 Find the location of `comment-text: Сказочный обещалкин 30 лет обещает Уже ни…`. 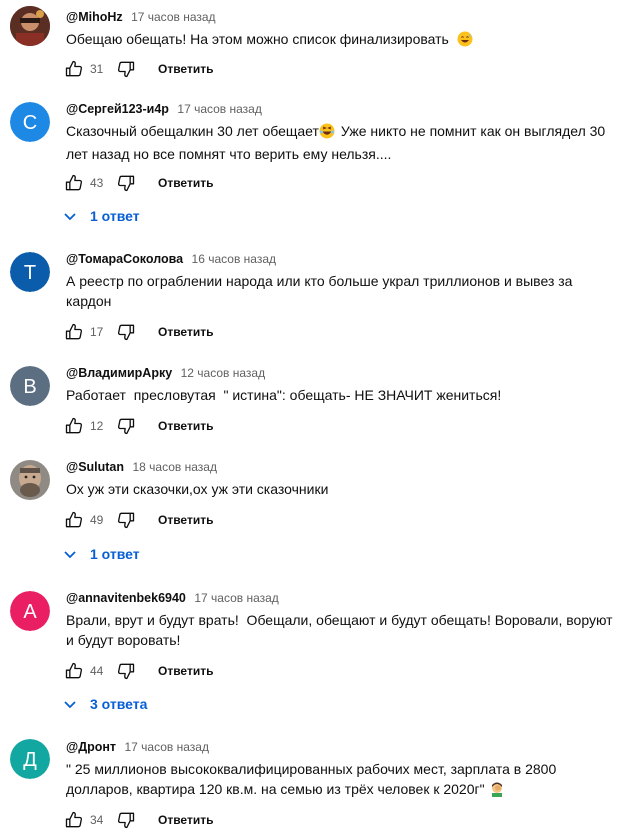

comment-text: Сказочный обещалкин 30 лет обещает Уже ни… is located at coordinates (340, 142).